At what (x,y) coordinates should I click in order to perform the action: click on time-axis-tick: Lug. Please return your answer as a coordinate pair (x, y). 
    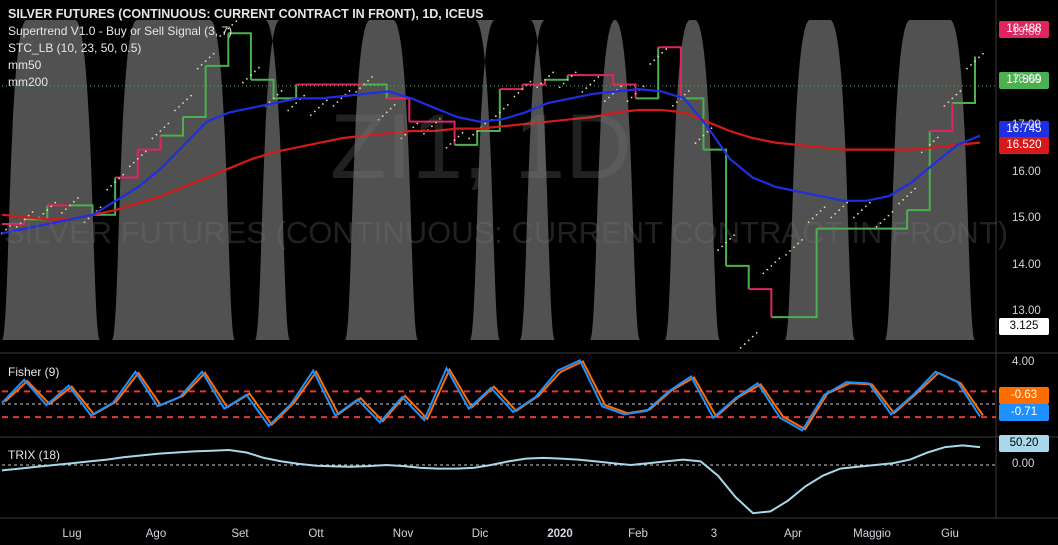
    Looking at the image, I should click on (72, 534).